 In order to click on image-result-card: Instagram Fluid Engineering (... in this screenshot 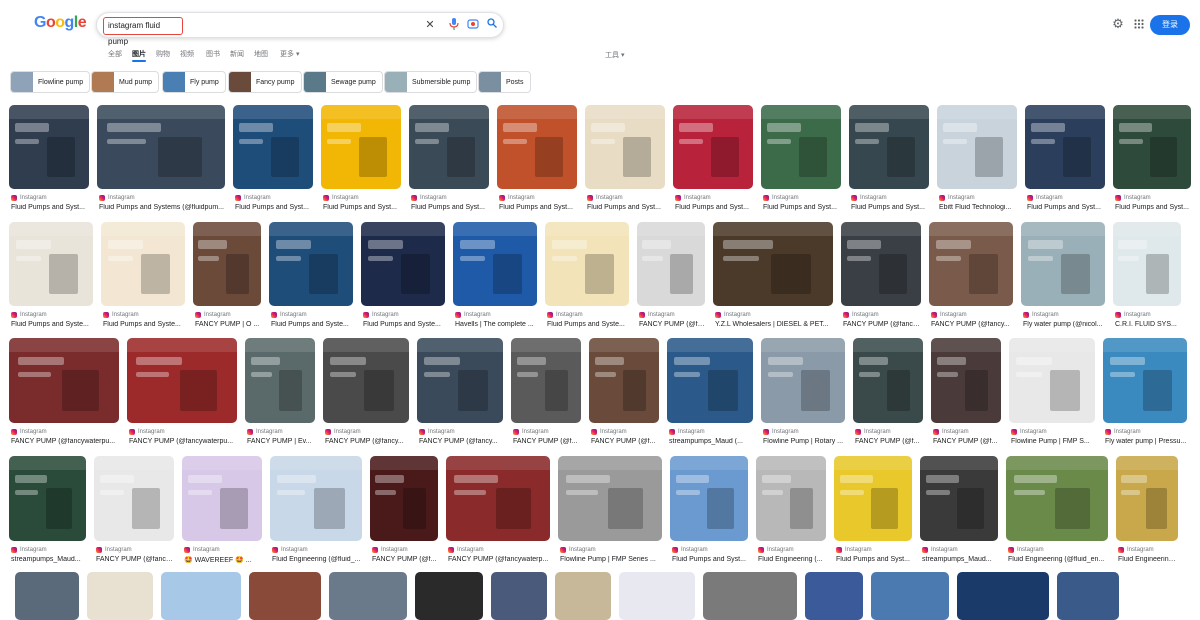, I will do `click(1147, 511)`.